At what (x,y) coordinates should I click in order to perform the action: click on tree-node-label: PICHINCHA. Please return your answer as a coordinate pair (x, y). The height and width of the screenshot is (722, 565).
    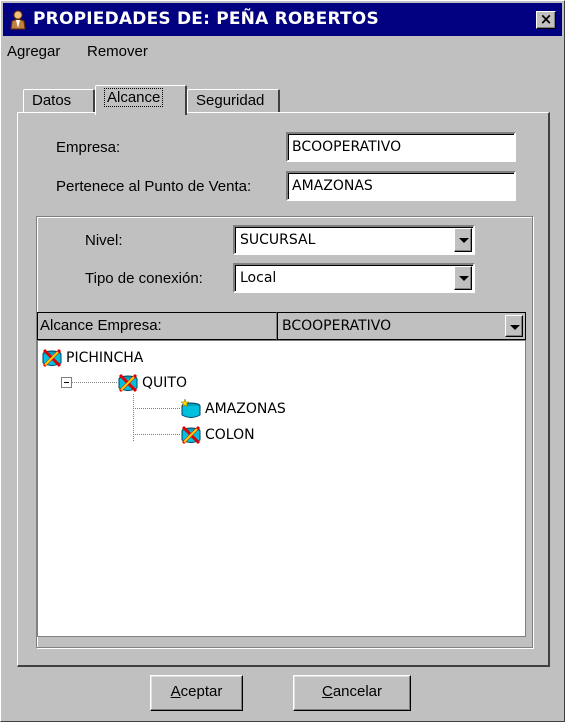
    Looking at the image, I should click on (105, 358).